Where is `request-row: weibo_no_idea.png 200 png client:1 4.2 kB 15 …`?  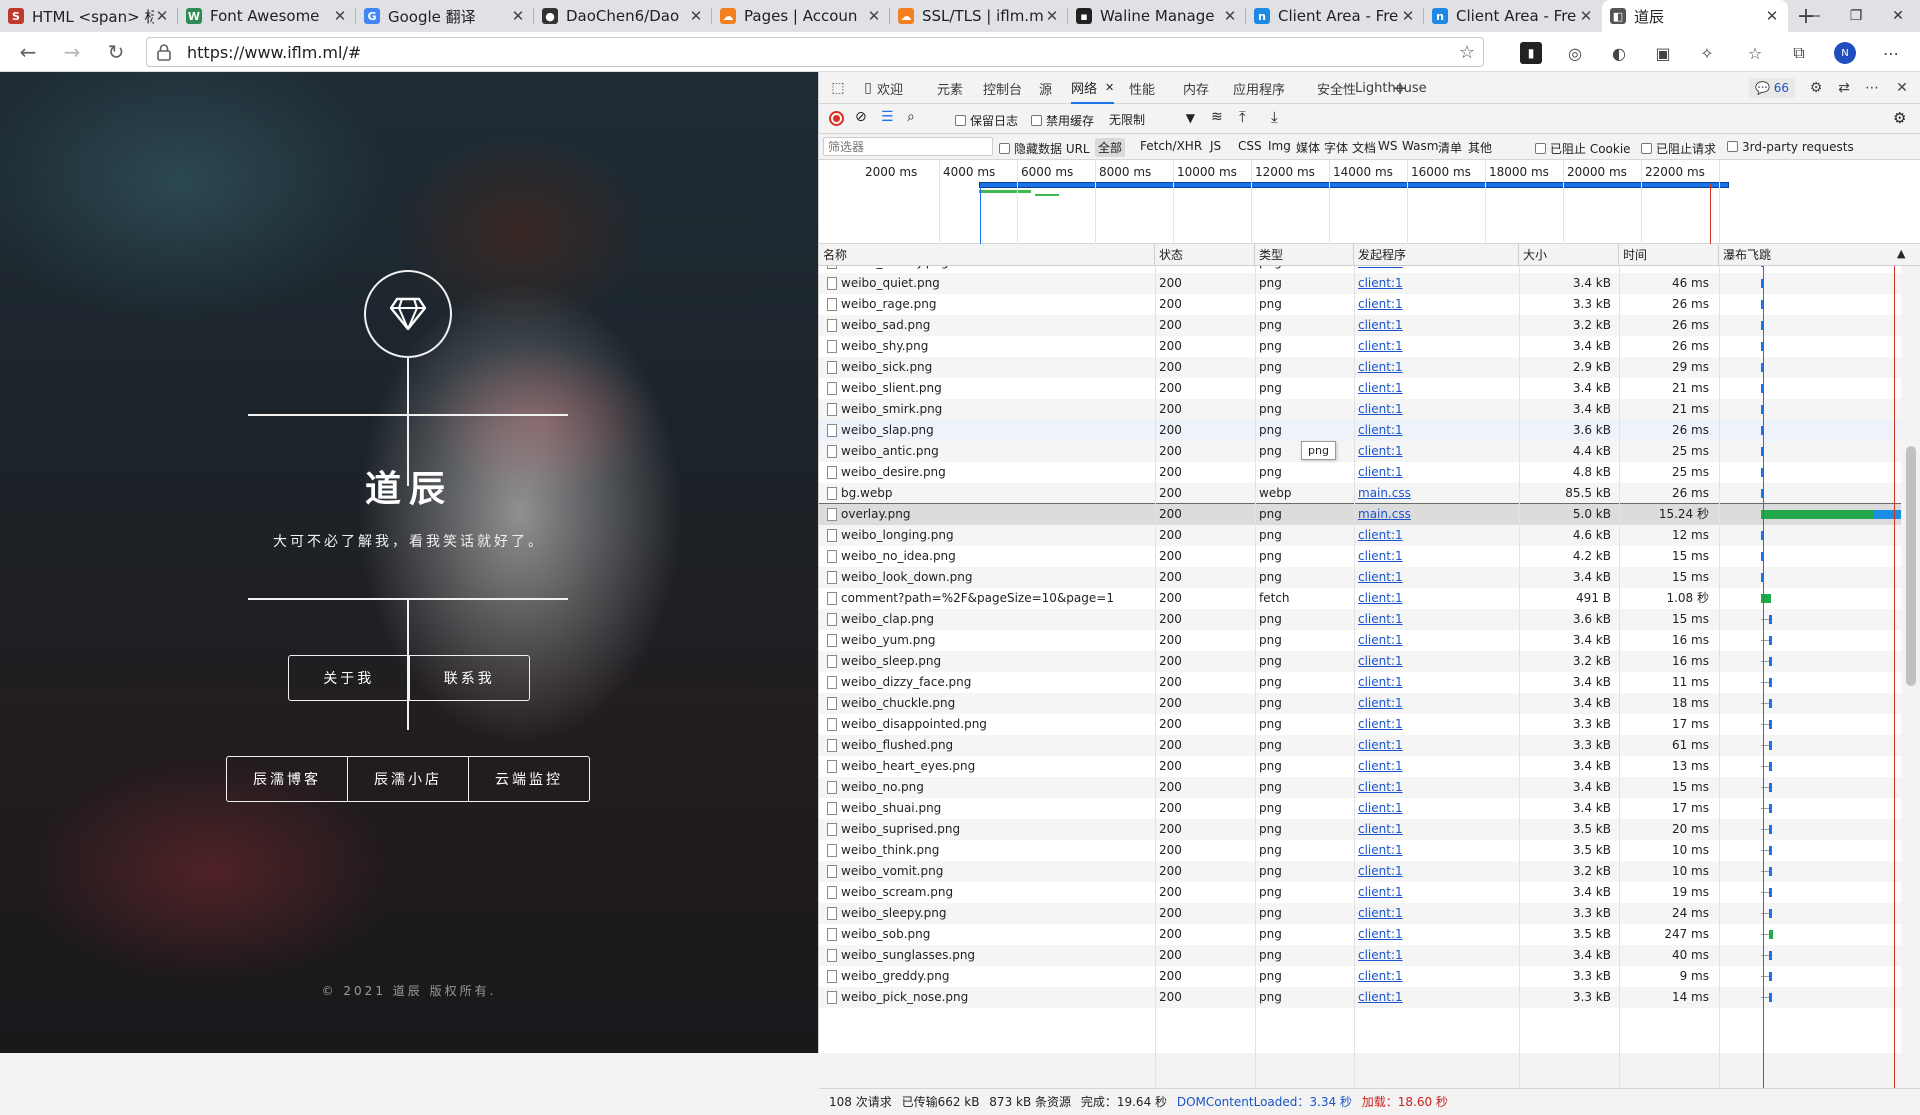 request-row: weibo_no_idea.png 200 png client:1 4.2 kB 15 … is located at coordinates (1360, 556).